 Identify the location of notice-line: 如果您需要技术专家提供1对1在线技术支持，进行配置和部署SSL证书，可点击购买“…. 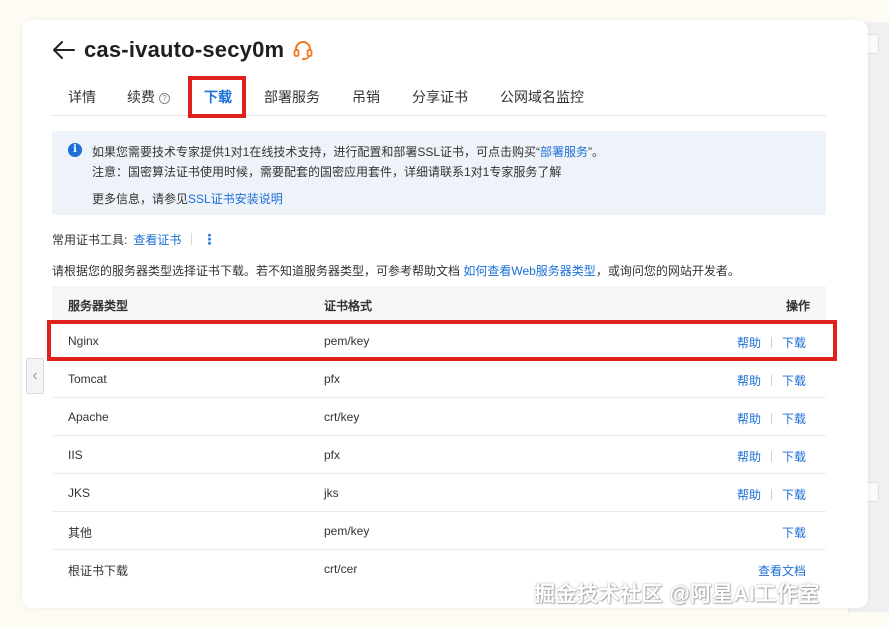
(348, 151).